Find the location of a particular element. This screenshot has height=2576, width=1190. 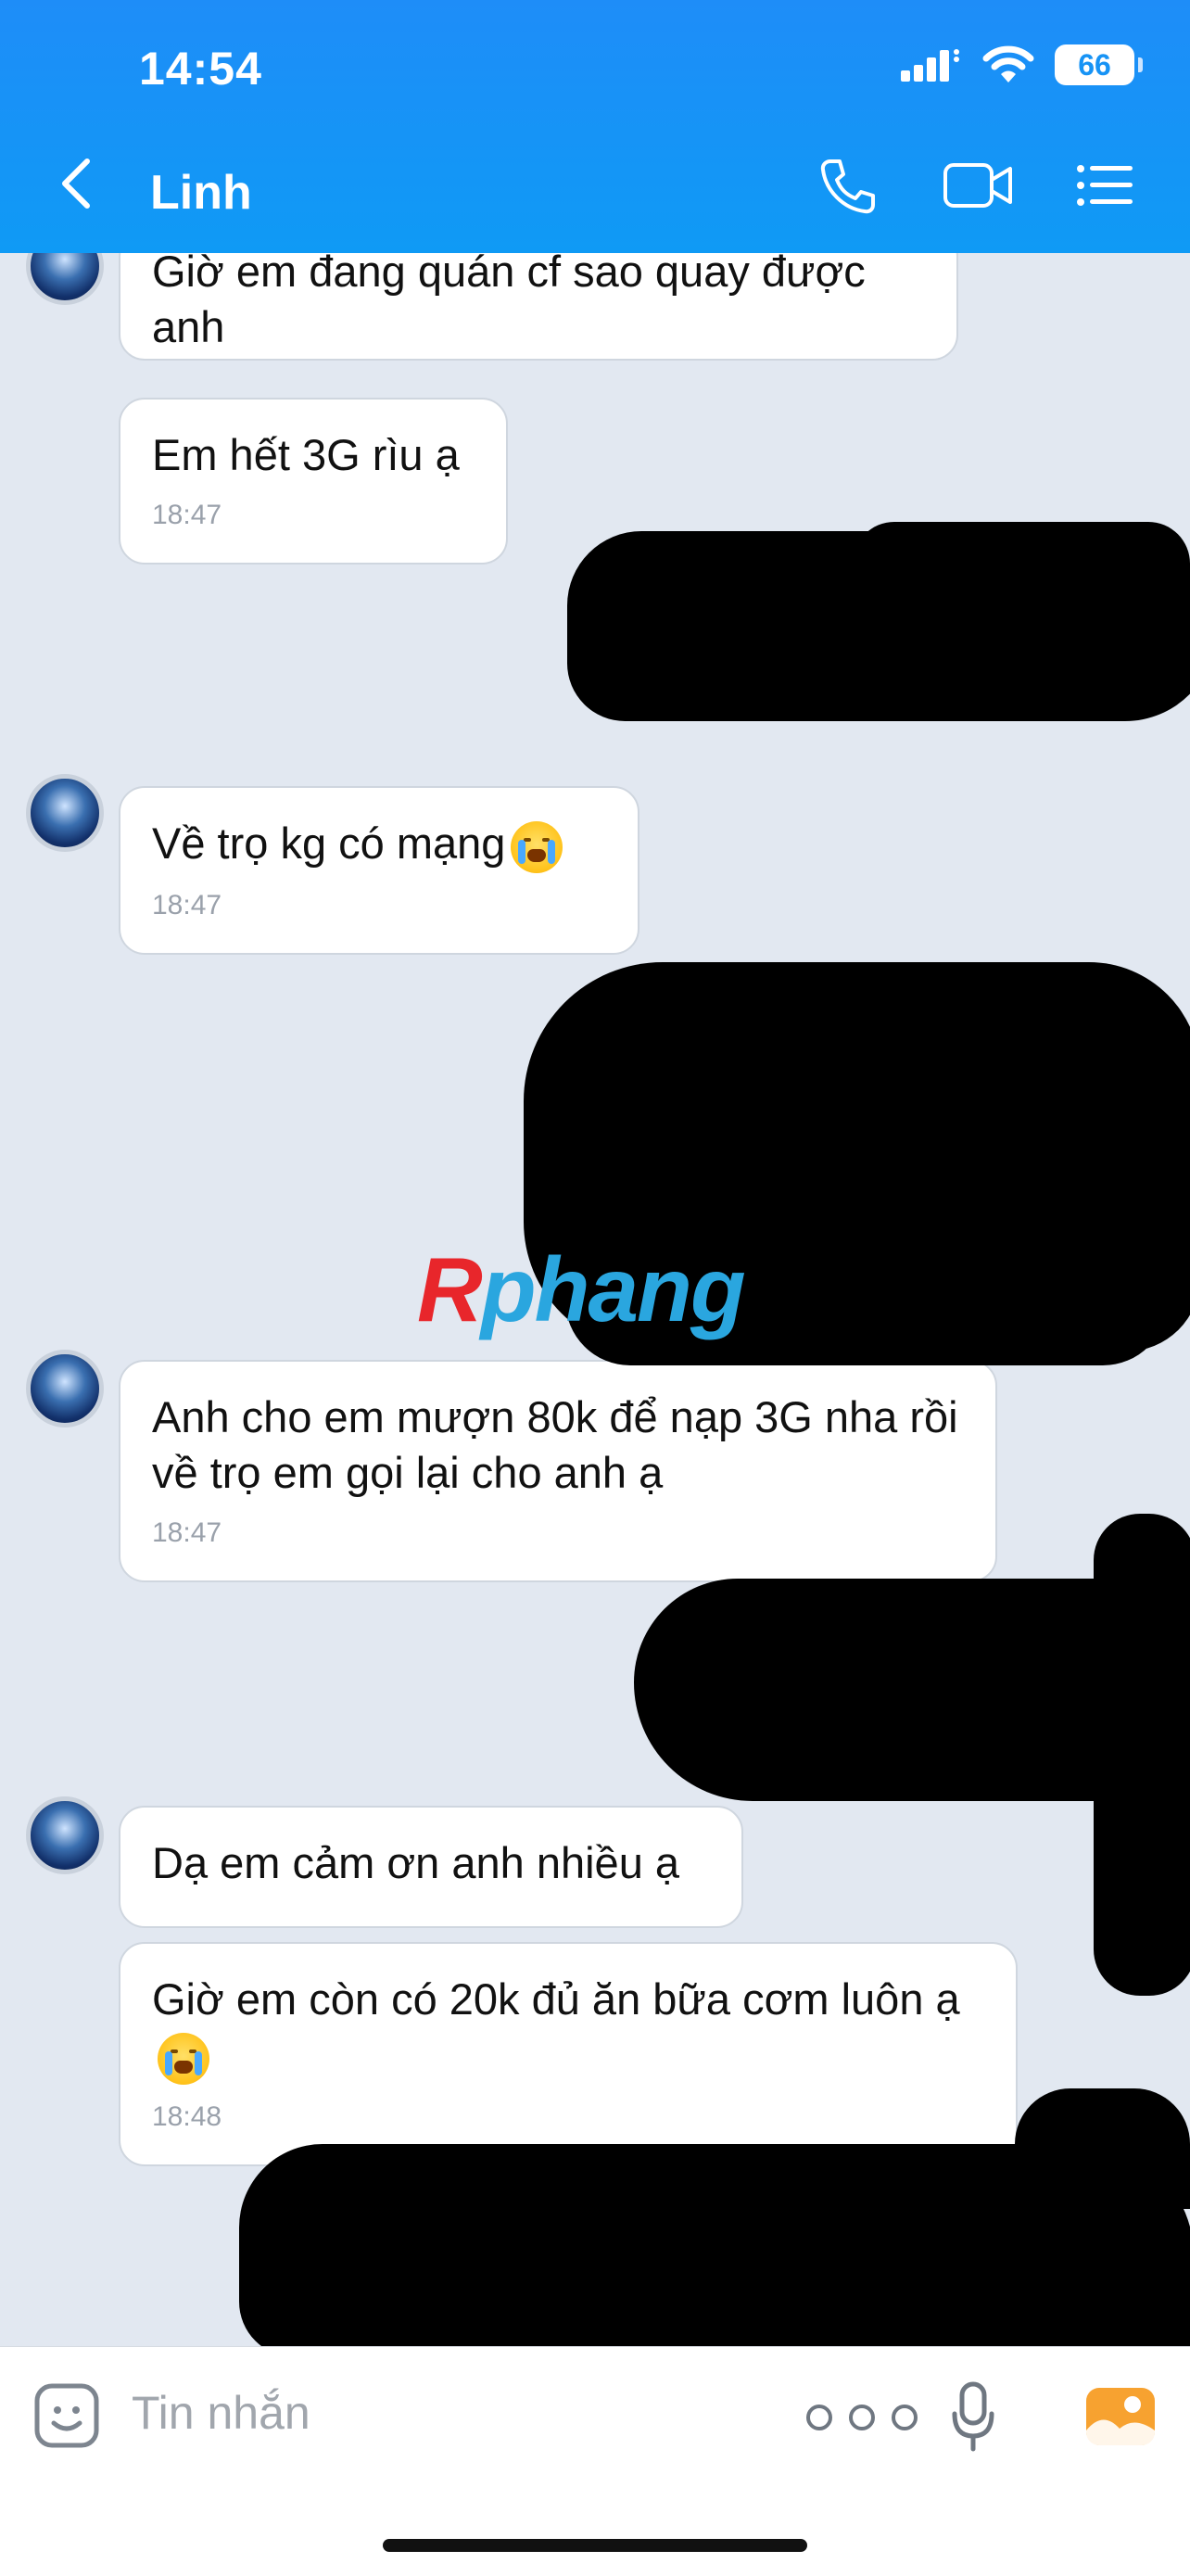

chat-header: 14:54 66 Linh is located at coordinates (595, 126).